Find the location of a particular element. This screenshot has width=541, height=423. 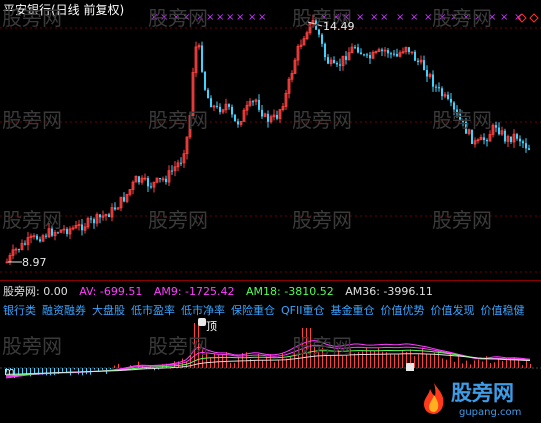

price-high-label: 14.49 is located at coordinates (339, 26).